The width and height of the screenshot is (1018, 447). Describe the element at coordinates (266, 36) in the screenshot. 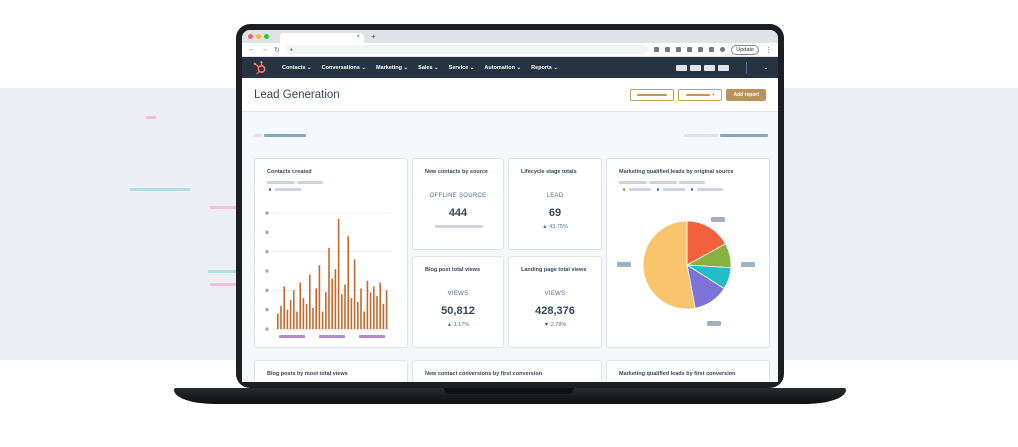

I see `maximize-window-icon` at that location.